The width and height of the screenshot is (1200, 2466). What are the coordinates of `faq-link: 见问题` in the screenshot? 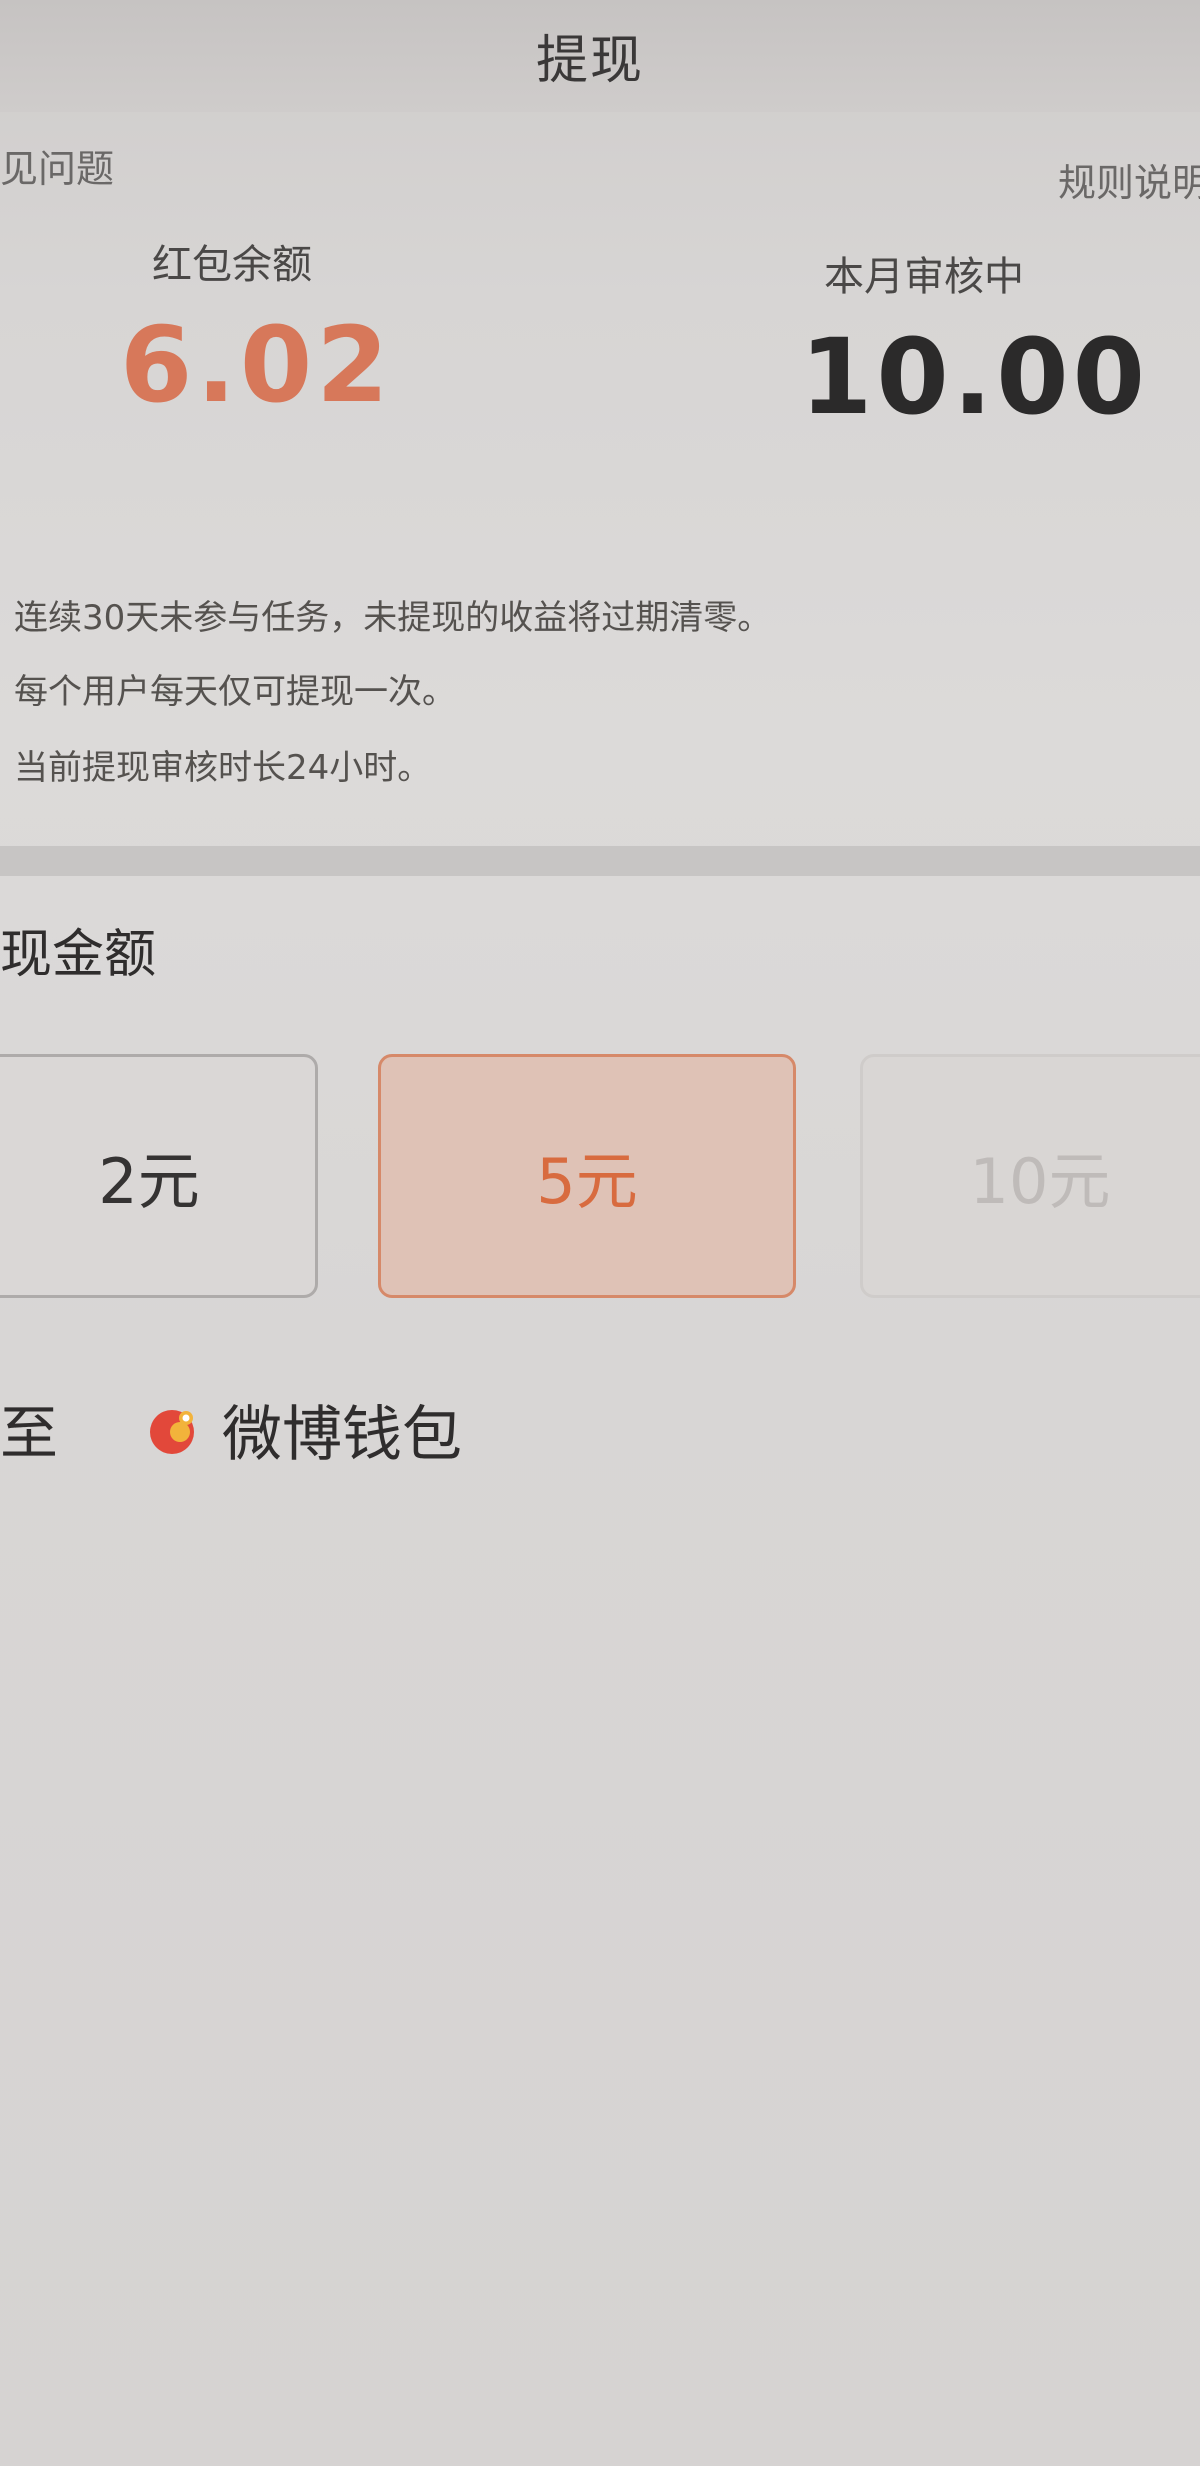 It's located at (57, 165).